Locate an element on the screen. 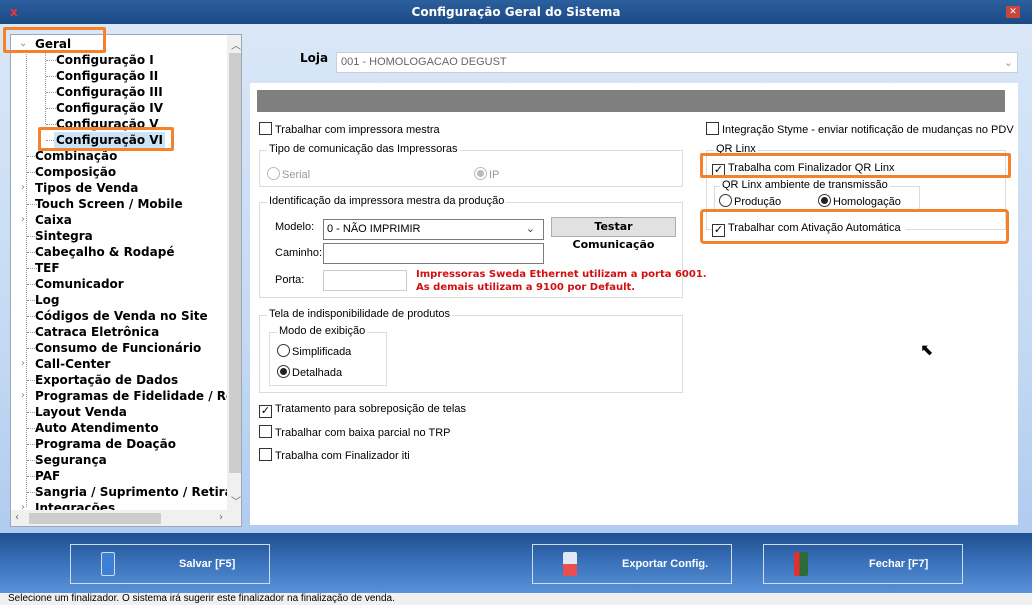 The height and width of the screenshot is (605, 1032). tree-item: TEF is located at coordinates (47, 268).